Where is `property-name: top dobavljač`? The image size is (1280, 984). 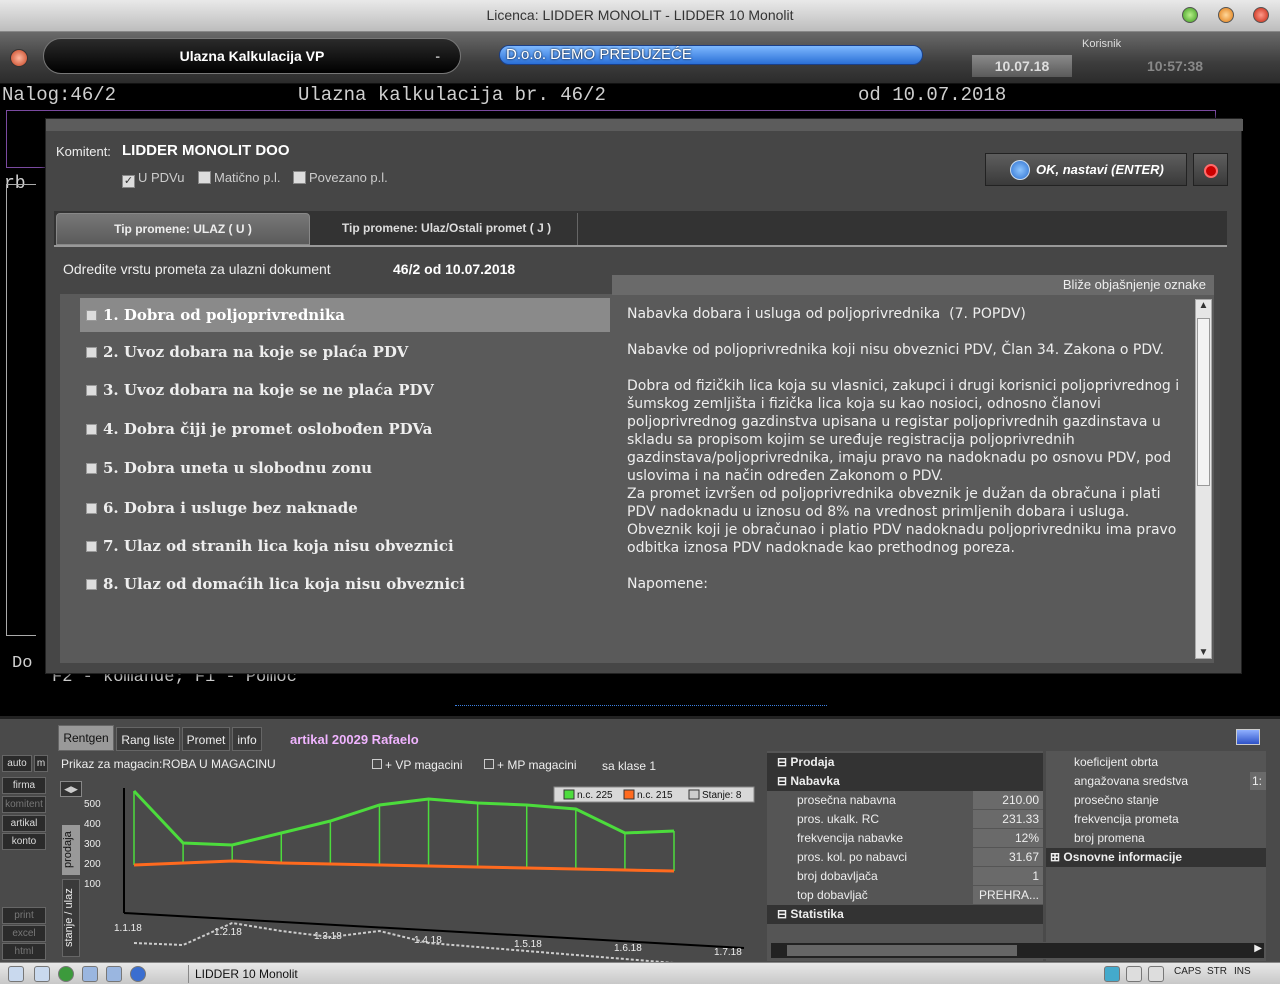 property-name: top dobavljač is located at coordinates (832, 895).